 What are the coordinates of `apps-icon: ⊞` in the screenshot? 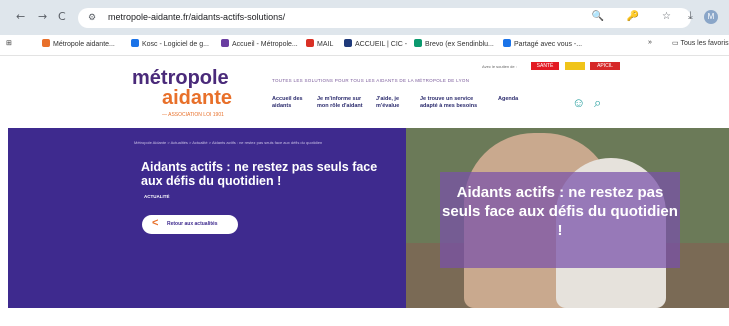 It's located at (9, 43).